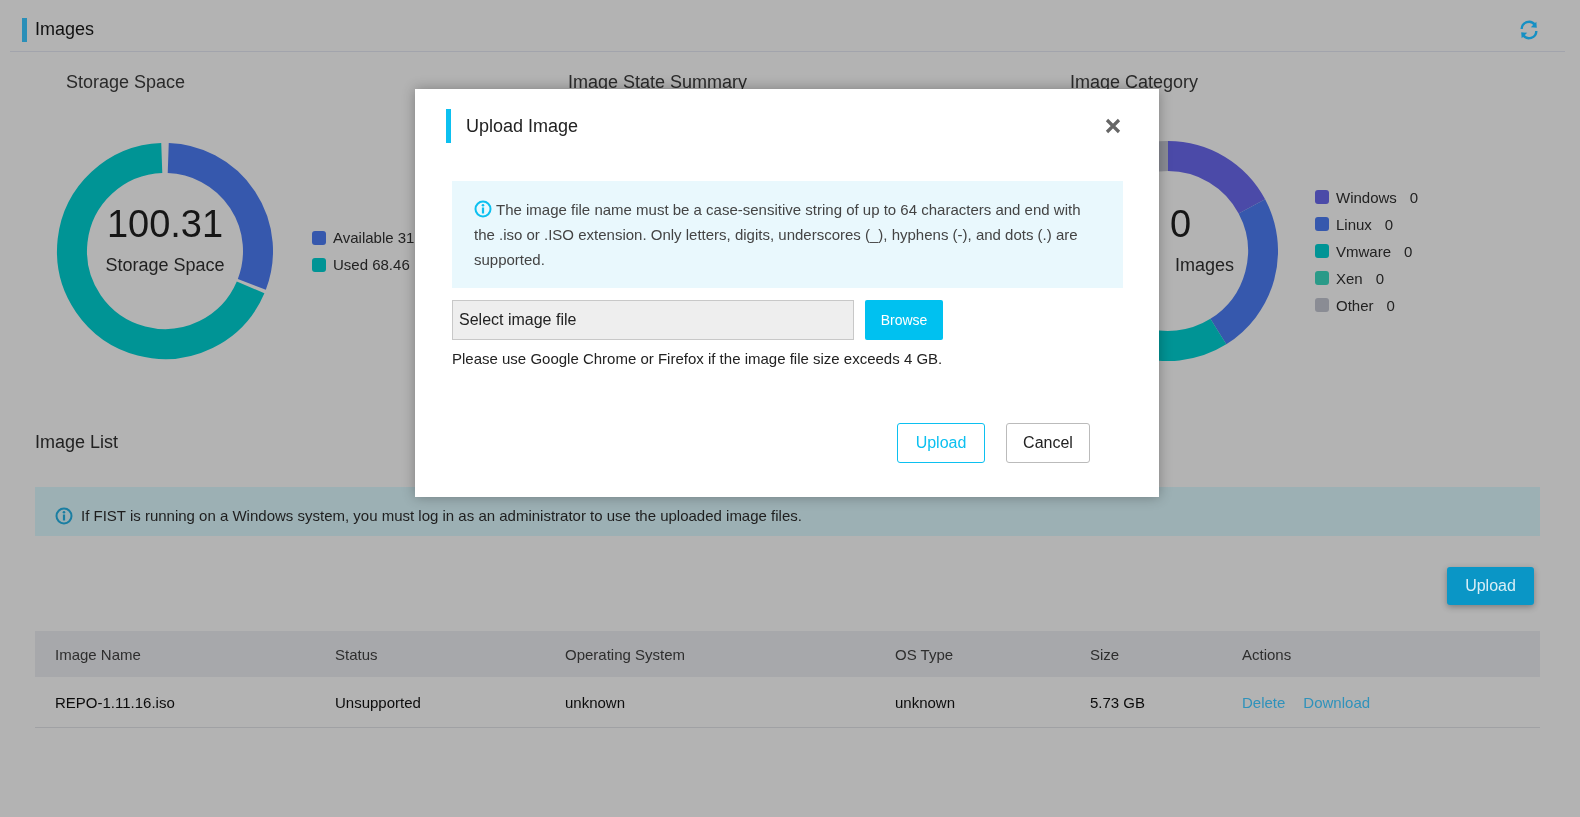  I want to click on info-message: The image file name must be a case-sensitive string of up to 64 characters and end with the .iso or .ISO extension. Only letters, digits, underscores (_), hyphens (-), and dots (.) are supported., so click(787, 234).